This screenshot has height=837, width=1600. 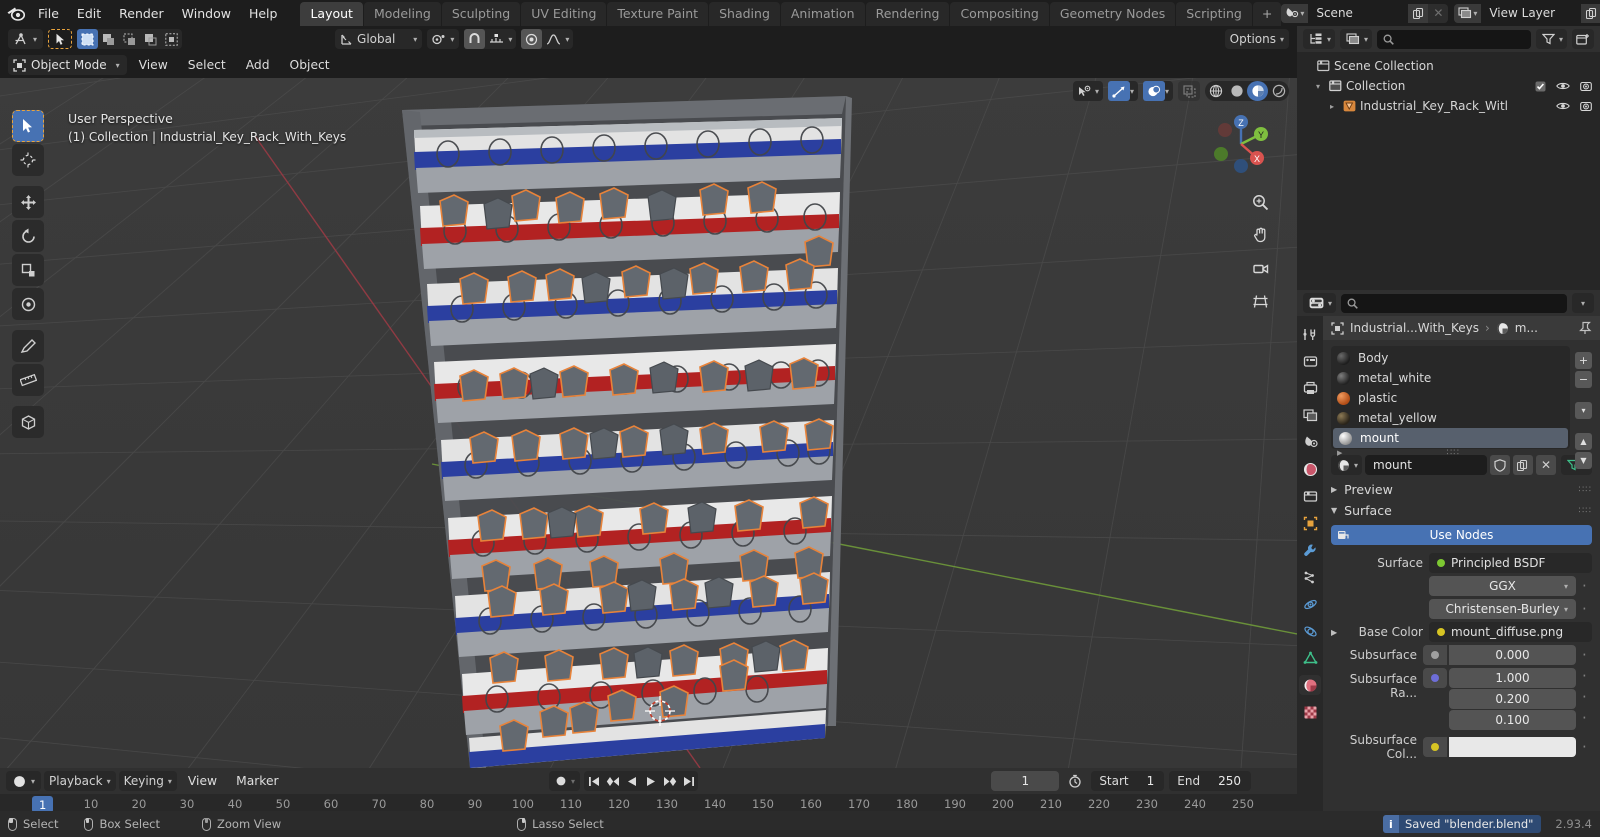 What do you see at coordinates (1257, 91) in the screenshot?
I see `material-preview-icon` at bounding box center [1257, 91].